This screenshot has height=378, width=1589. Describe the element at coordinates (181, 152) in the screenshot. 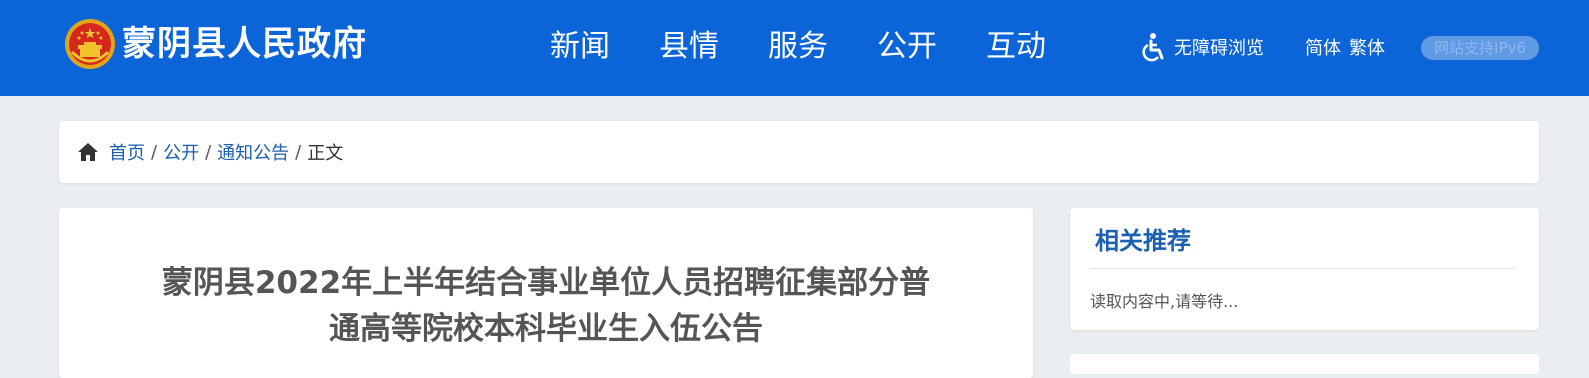

I see `breadcrumb-public: 公开` at that location.